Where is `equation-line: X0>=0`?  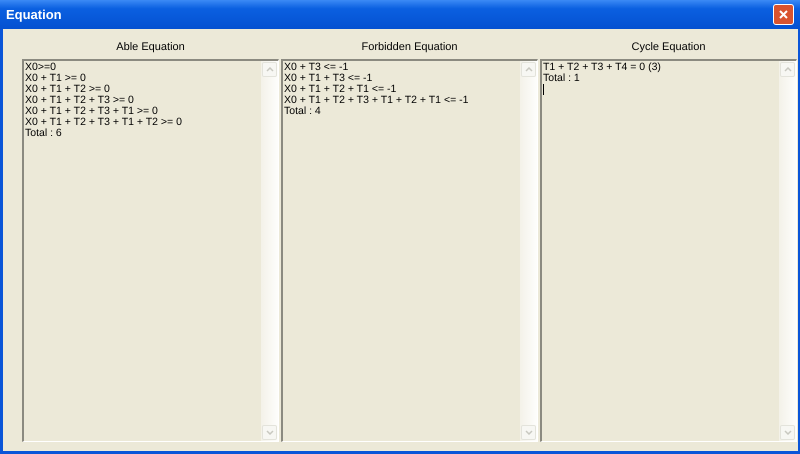
equation-line: X0>=0 is located at coordinates (41, 67).